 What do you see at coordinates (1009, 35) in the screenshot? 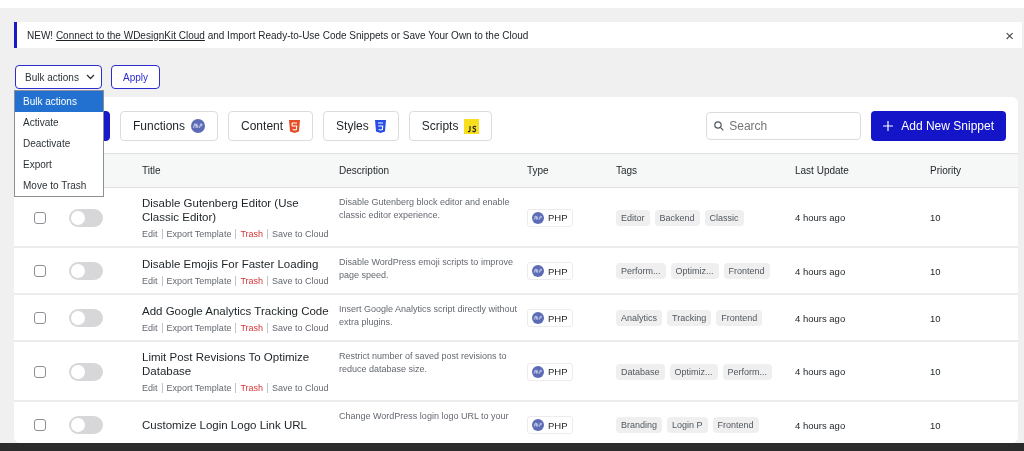
I see `close-button: ×` at bounding box center [1009, 35].